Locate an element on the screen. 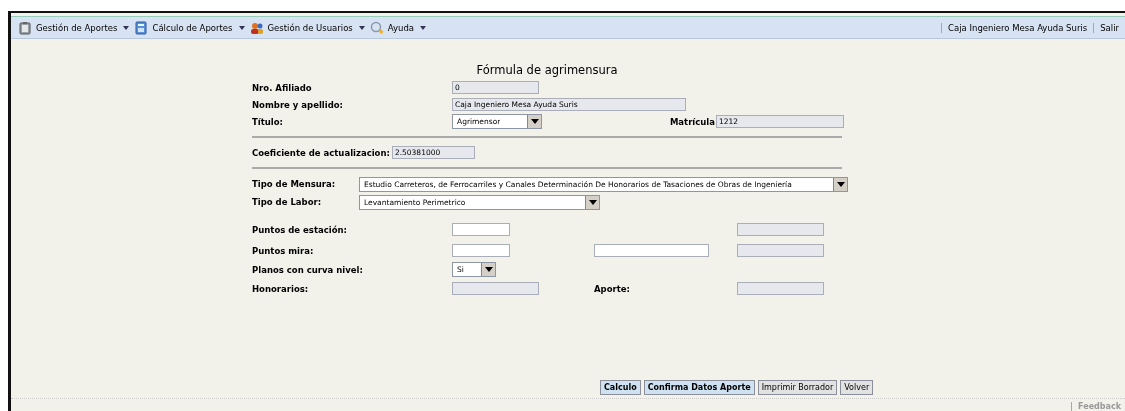  action-button: Confirma Datos Aporte is located at coordinates (699, 387).